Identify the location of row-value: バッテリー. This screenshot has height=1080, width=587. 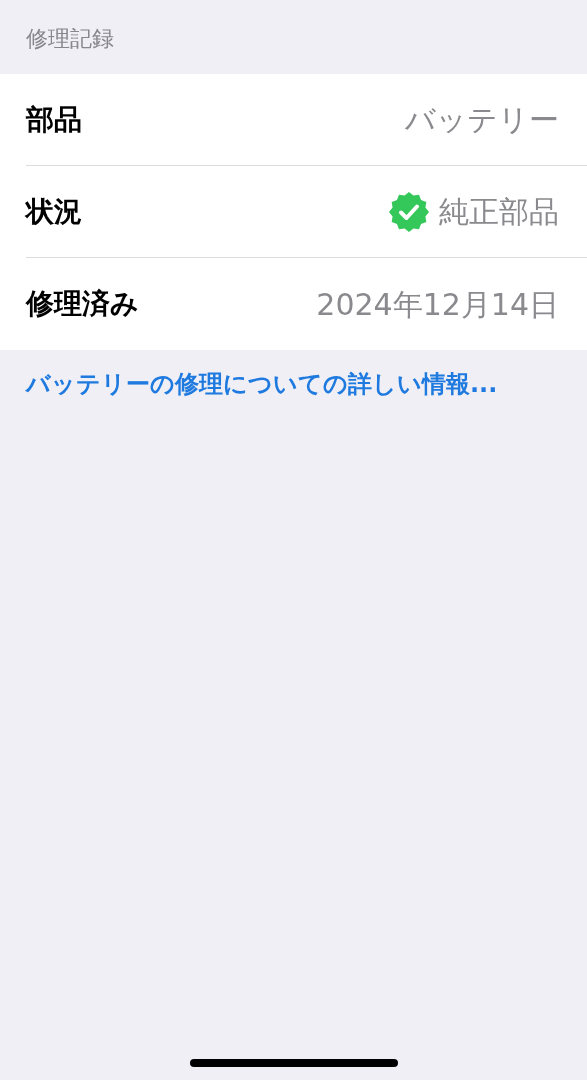
(482, 120).